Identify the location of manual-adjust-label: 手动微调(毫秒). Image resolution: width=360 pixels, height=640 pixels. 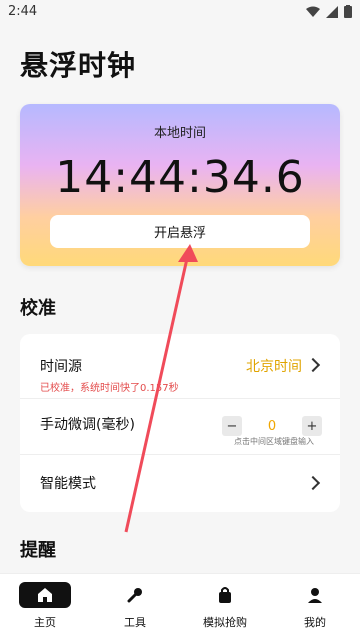
(87, 425).